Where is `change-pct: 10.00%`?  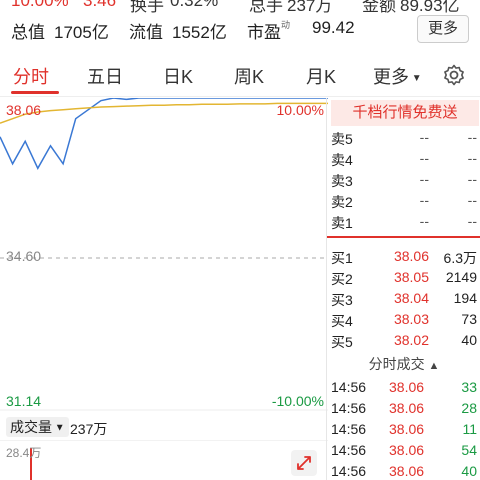
change-pct: 10.00% is located at coordinates (40, 5).